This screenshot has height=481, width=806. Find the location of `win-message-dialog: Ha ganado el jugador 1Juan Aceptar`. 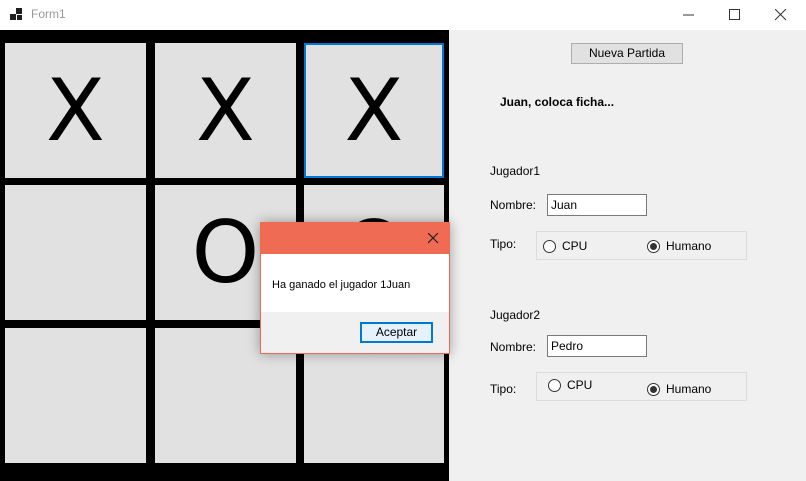

win-message-dialog: Ha ganado el jugador 1Juan Aceptar is located at coordinates (355, 288).